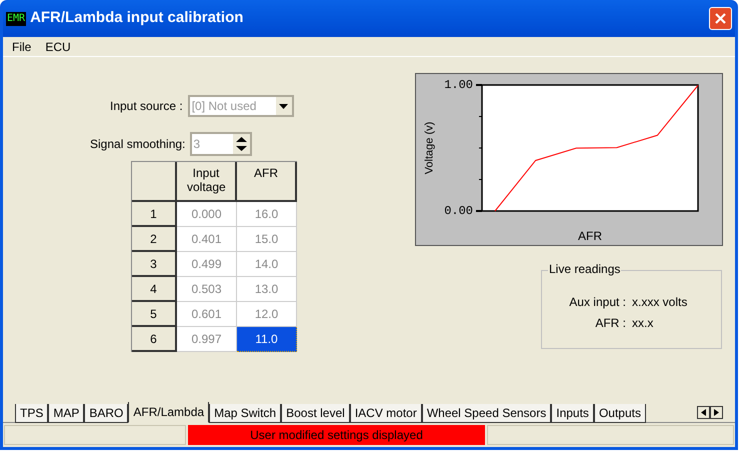 The height and width of the screenshot is (462, 745). What do you see at coordinates (597, 302) in the screenshot?
I see `reading-label: Aux input :` at bounding box center [597, 302].